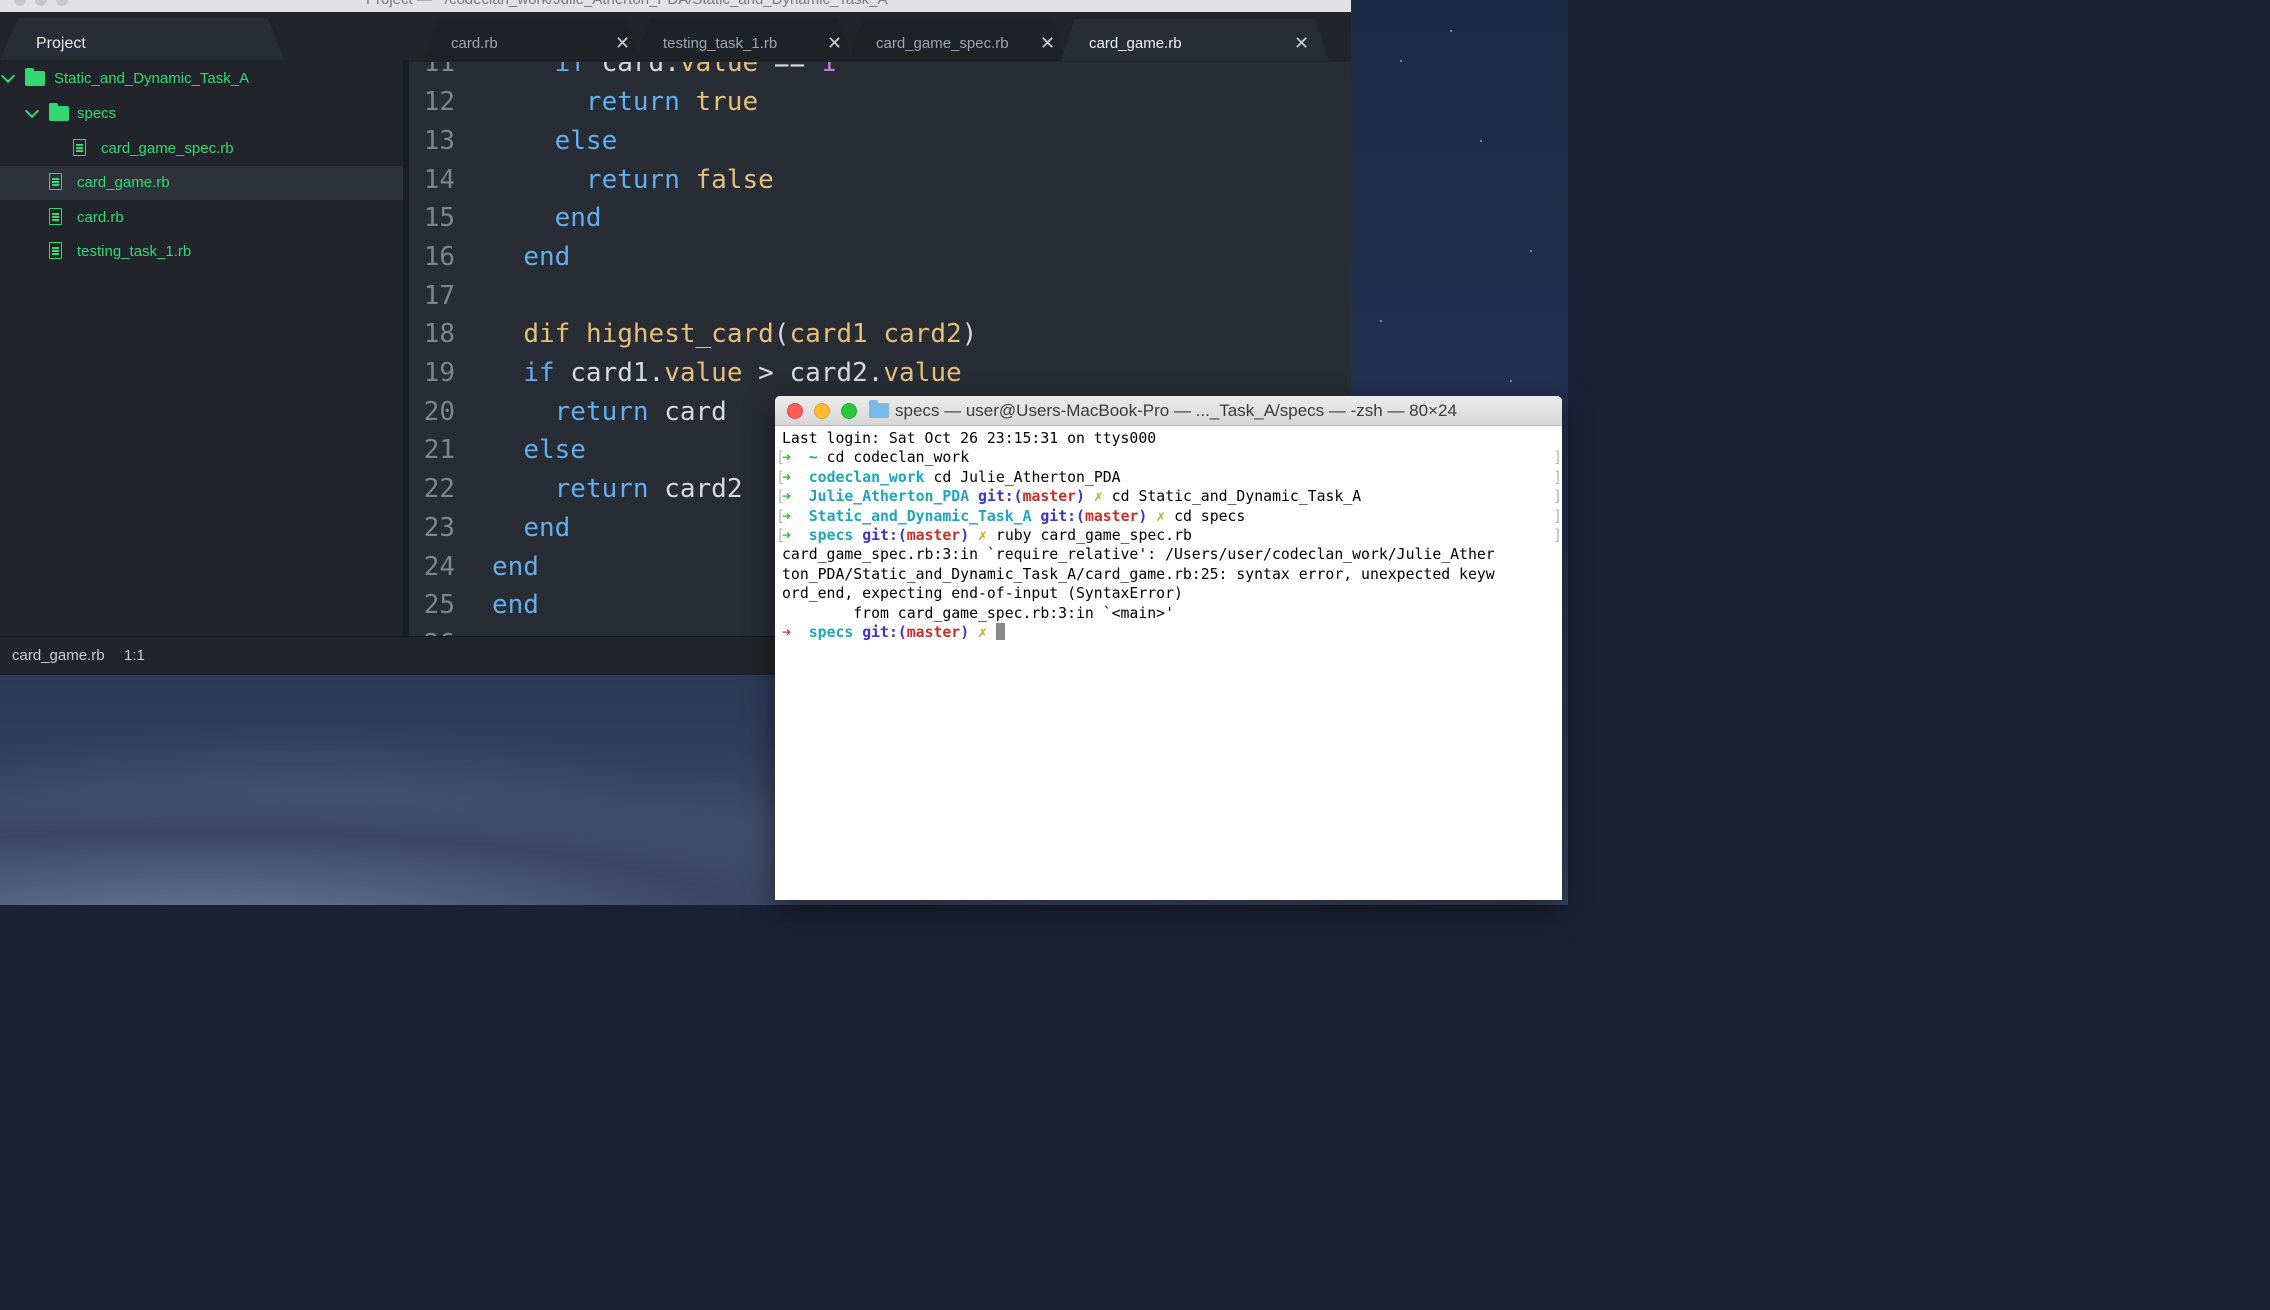 Image resolution: width=2270 pixels, height=1310 pixels. Describe the element at coordinates (142, 39) in the screenshot. I see `tab-project: Project` at that location.